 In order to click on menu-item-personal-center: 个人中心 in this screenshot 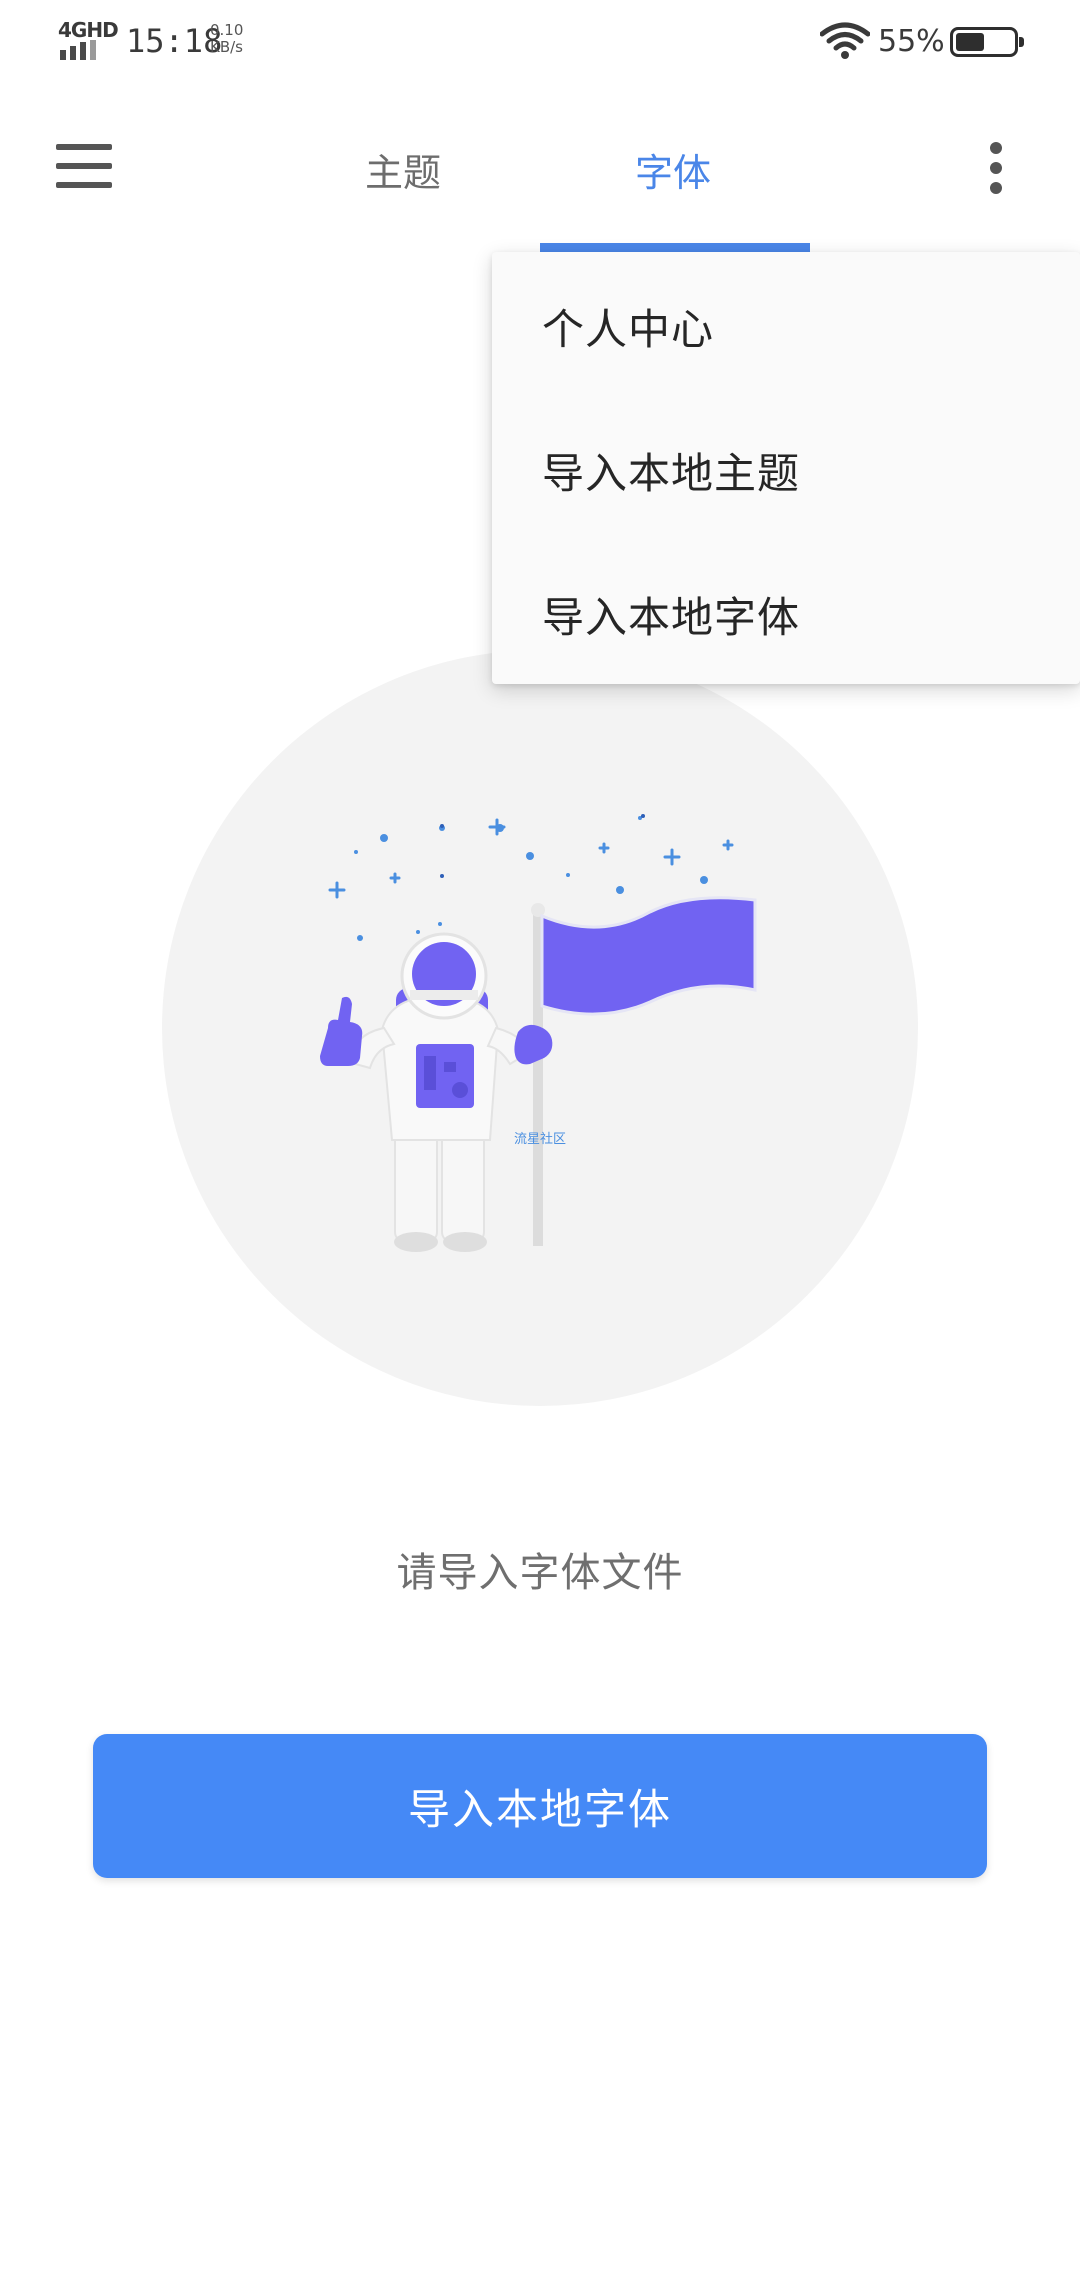, I will do `click(628, 326)`.